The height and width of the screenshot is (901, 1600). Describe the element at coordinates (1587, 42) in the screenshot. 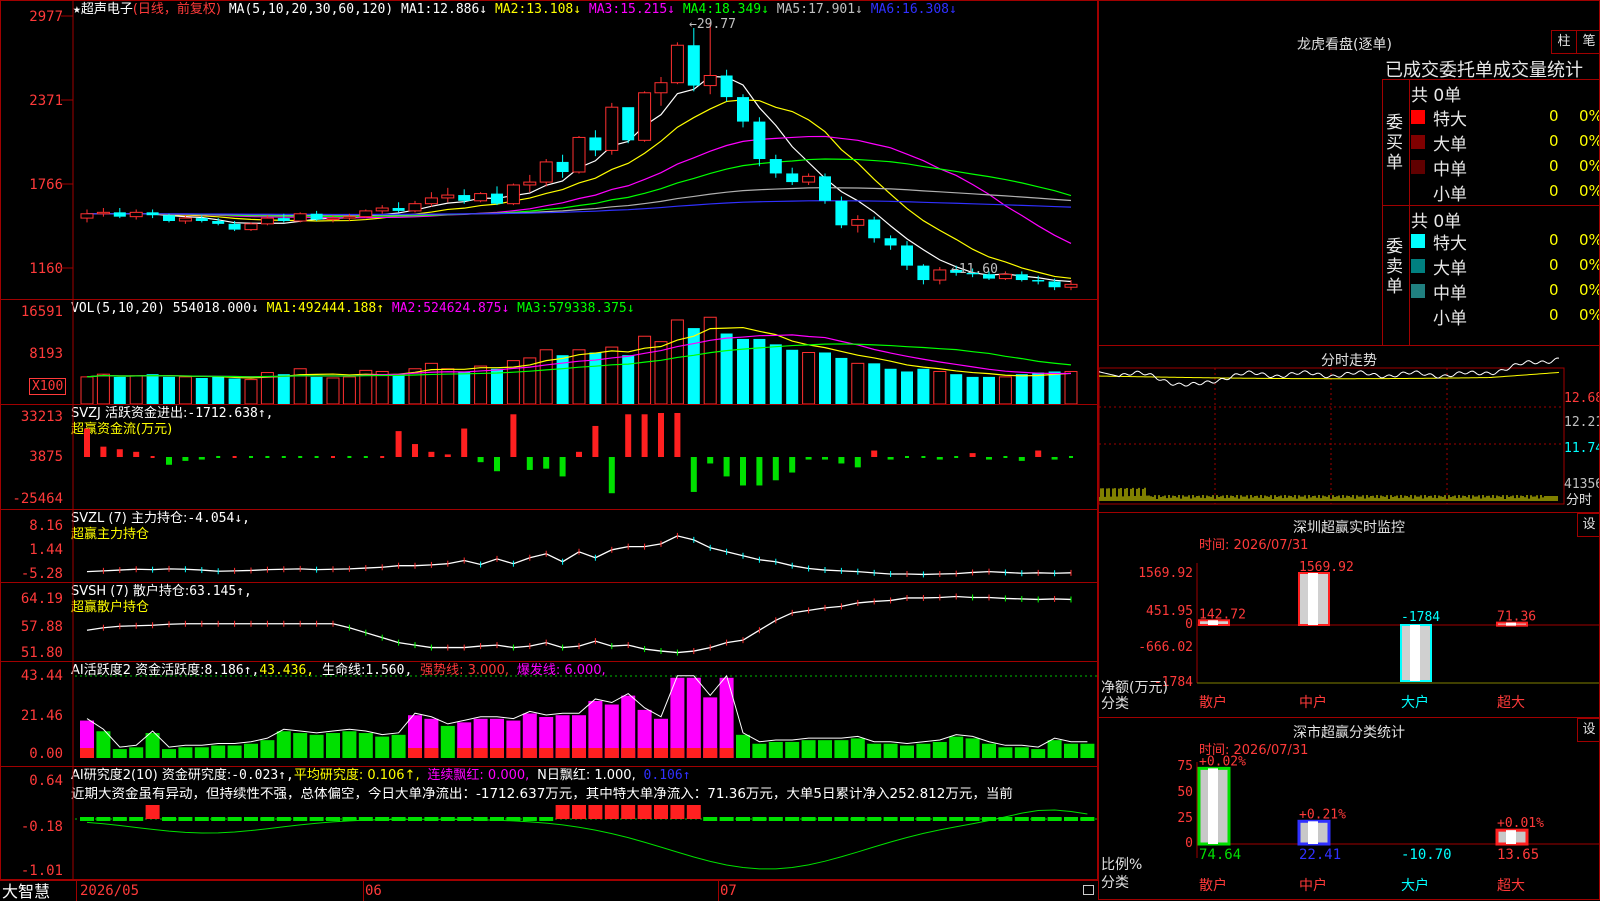

I see `tick-mode-button: 笔` at that location.